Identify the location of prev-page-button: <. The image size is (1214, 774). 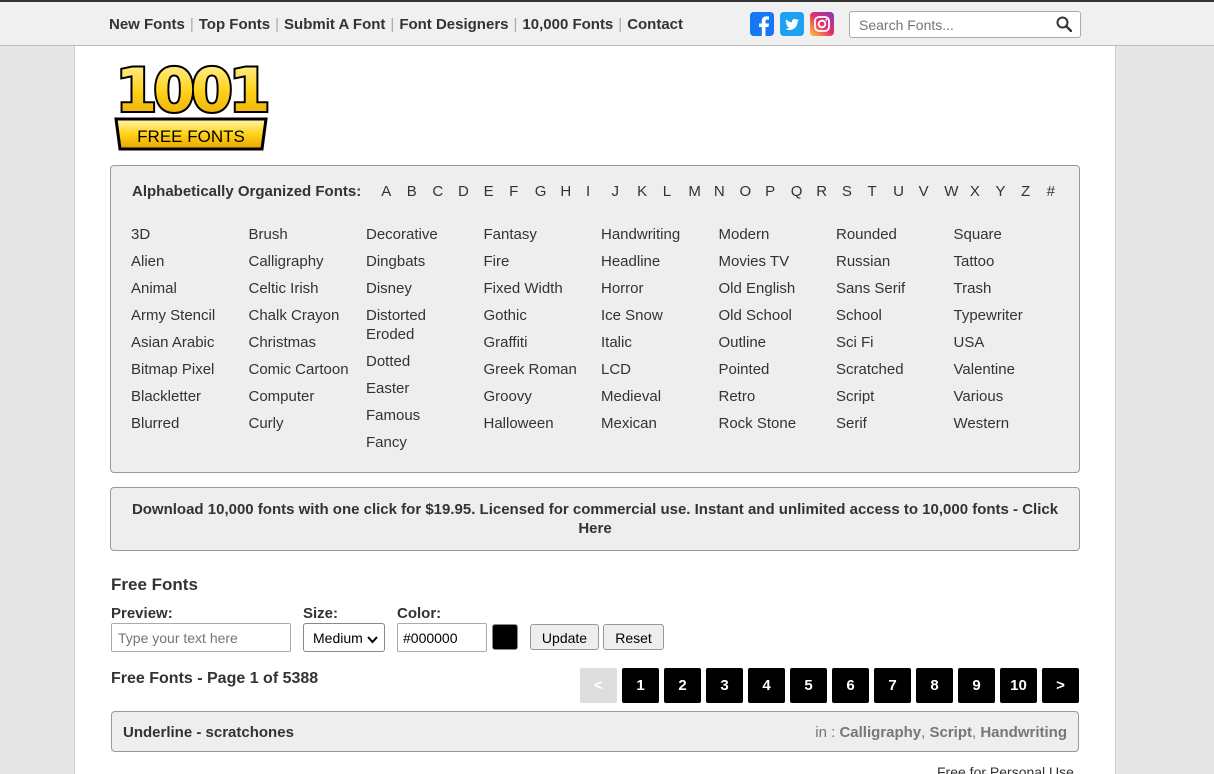
(598, 685).